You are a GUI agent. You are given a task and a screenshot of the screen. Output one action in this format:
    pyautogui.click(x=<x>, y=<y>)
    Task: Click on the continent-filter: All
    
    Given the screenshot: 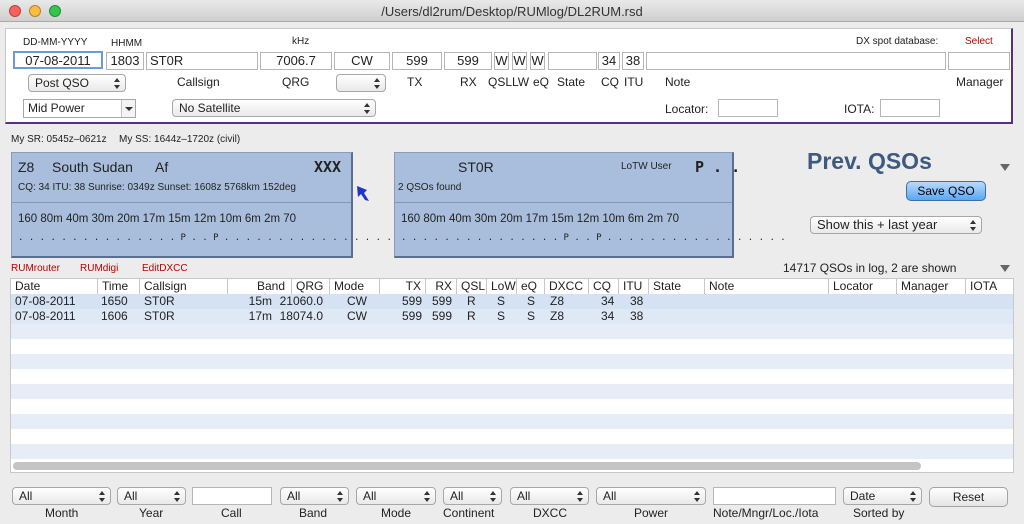 What is the action you would take?
    pyautogui.click(x=472, y=496)
    